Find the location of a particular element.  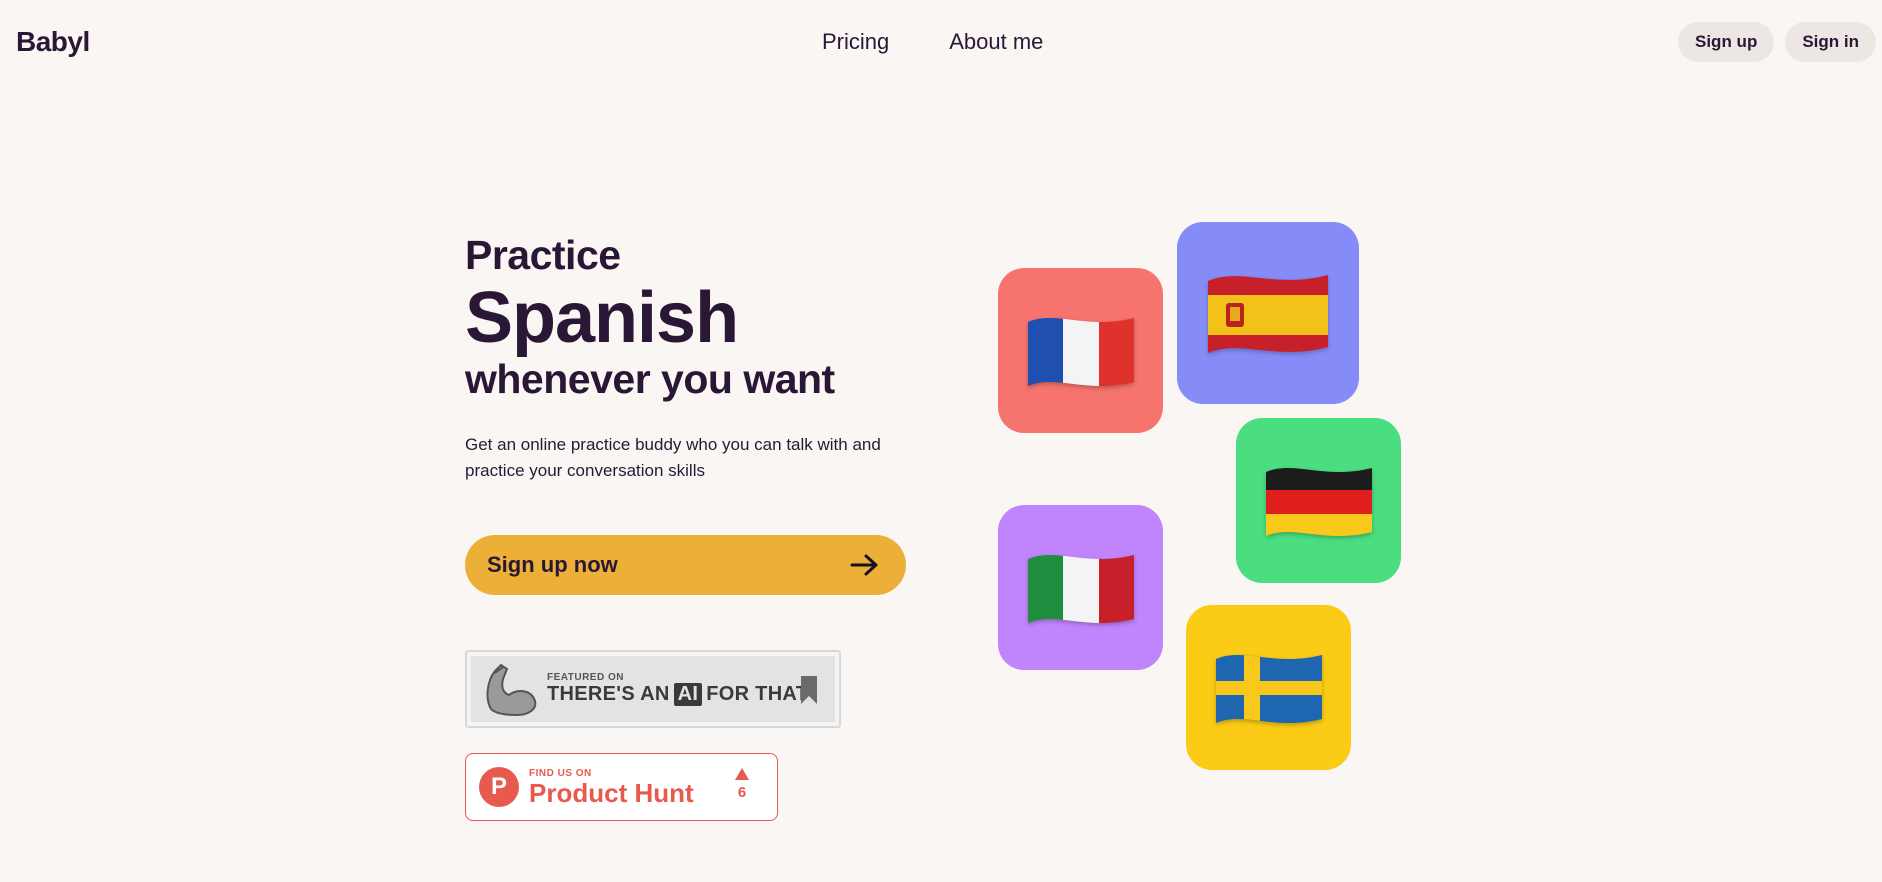

arrow-right-icon is located at coordinates (864, 565).